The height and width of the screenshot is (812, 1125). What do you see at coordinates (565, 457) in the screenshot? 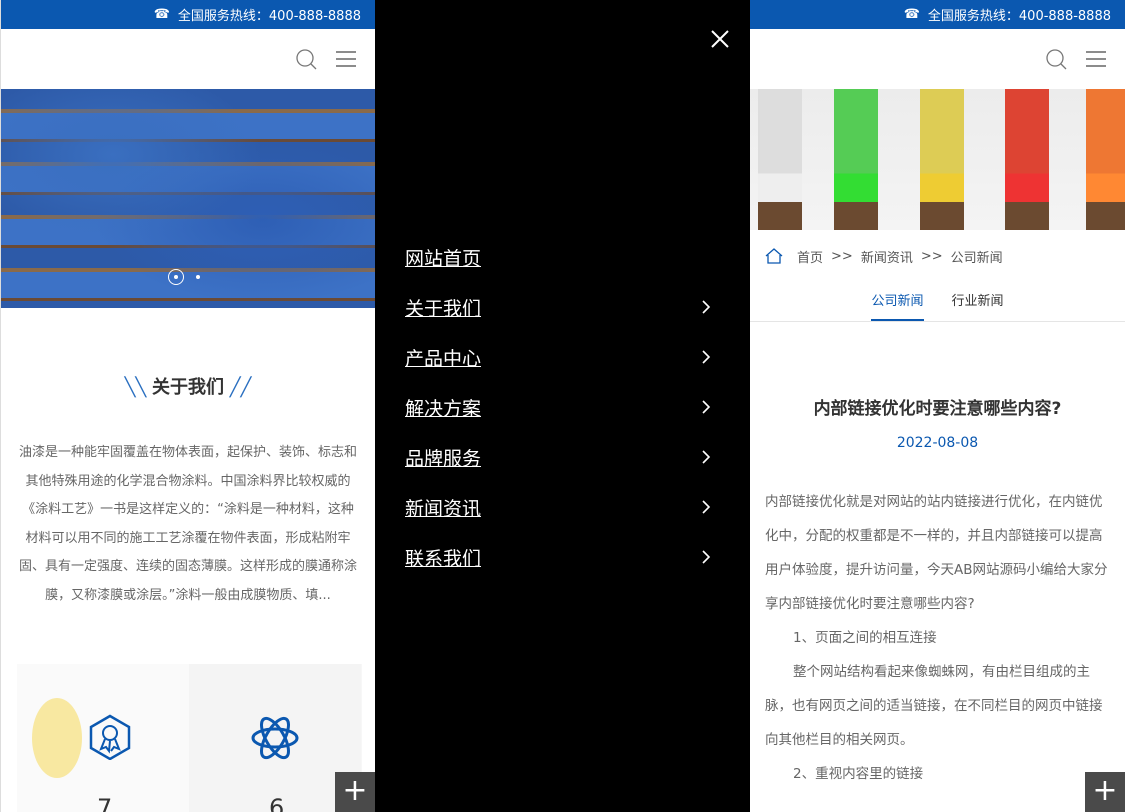
I see `menu-item: 品牌服务` at bounding box center [565, 457].